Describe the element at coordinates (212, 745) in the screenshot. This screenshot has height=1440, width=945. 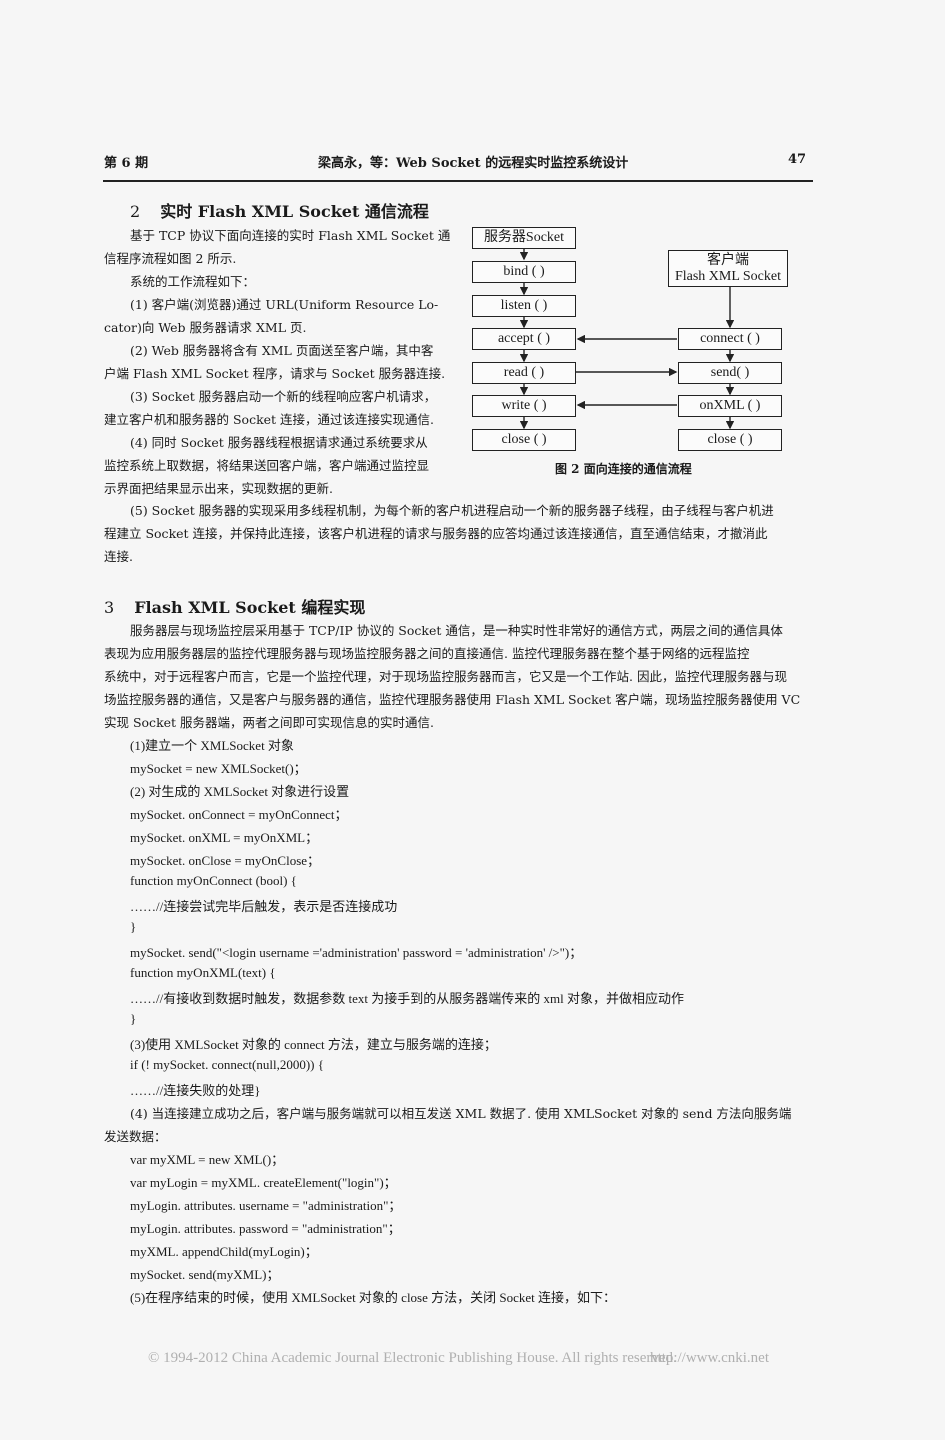
I see `code-line: (1)建立一个 XMLSocket 对象` at that location.